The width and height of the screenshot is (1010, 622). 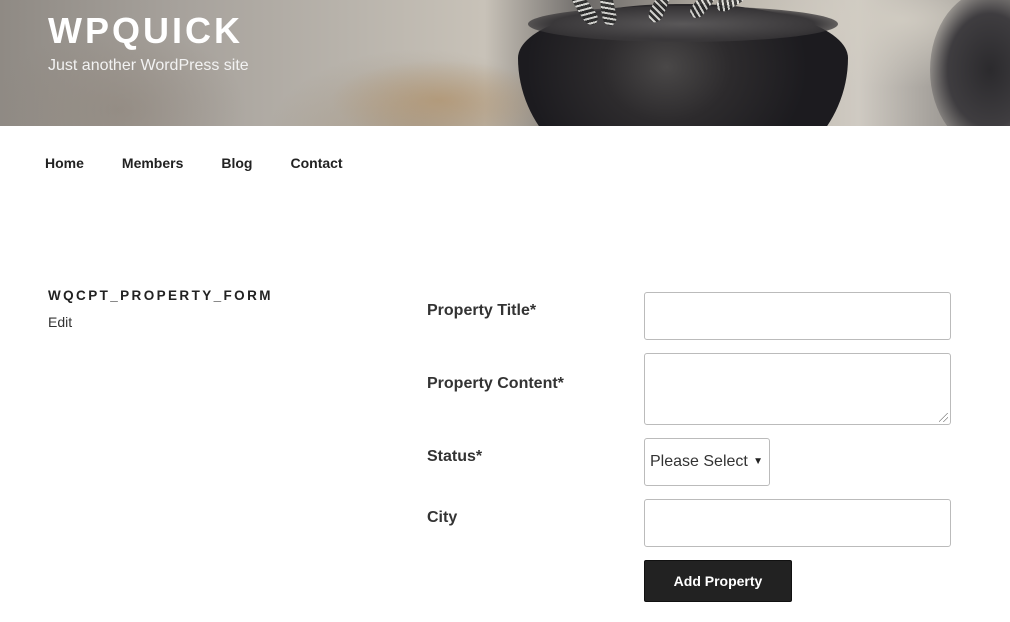 I want to click on page-title: WQCPT_PROPERTY_FORM, so click(x=160, y=295).